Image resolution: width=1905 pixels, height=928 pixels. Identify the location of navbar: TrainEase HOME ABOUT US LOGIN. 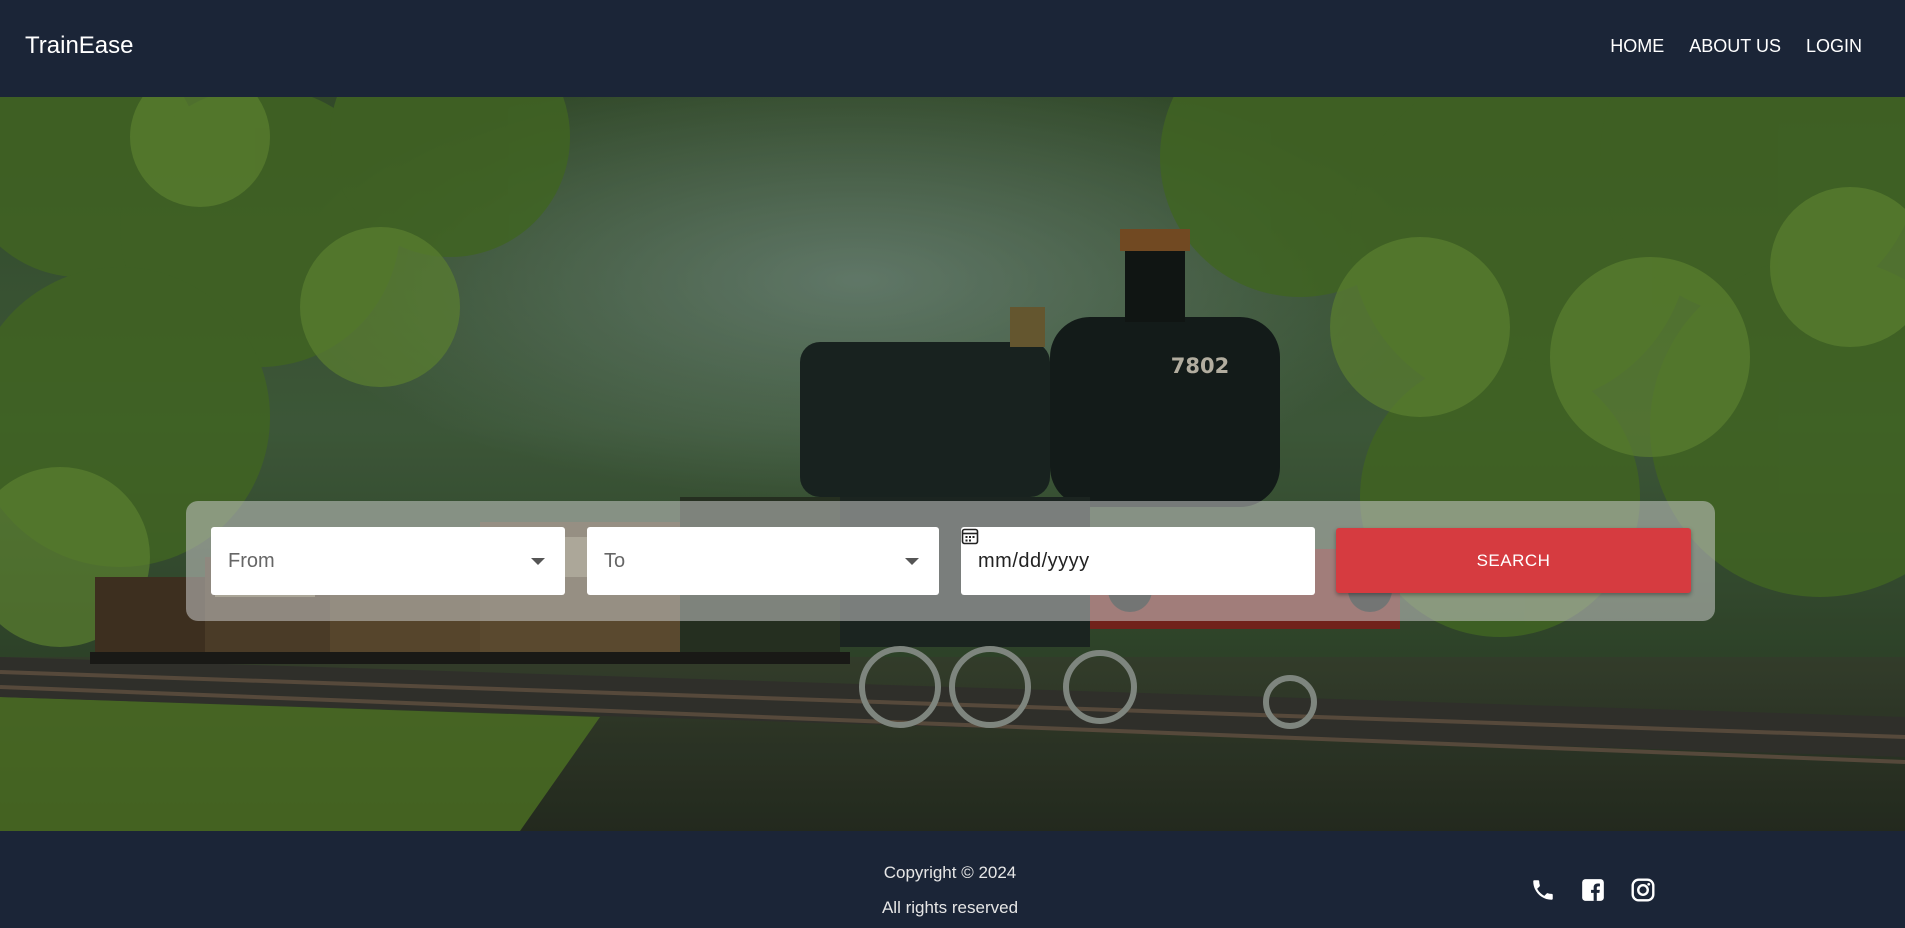
(952, 48).